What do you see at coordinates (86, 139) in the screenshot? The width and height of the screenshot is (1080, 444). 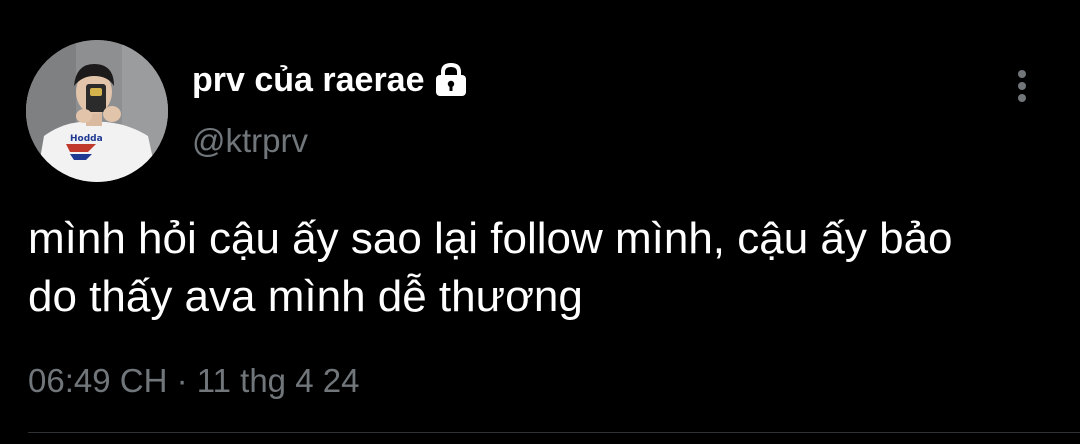 I see `svg-text: Hodda` at bounding box center [86, 139].